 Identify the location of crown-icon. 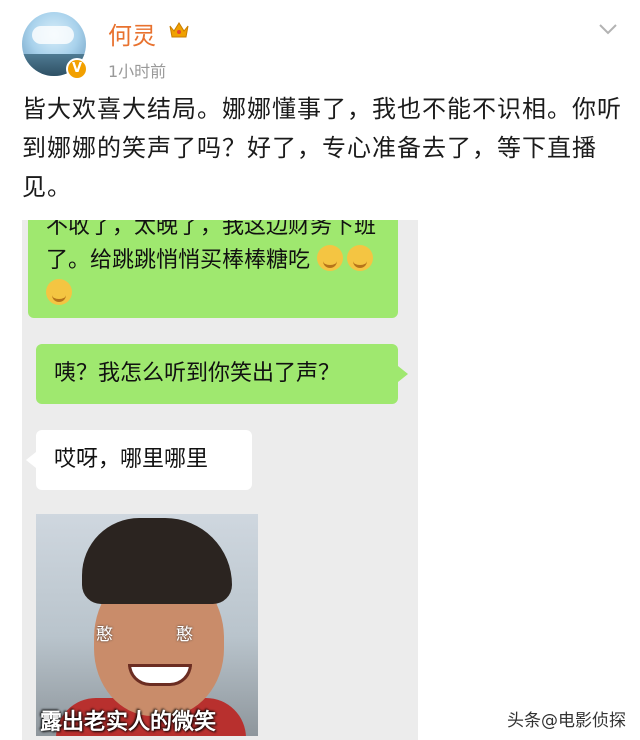
(179, 30).